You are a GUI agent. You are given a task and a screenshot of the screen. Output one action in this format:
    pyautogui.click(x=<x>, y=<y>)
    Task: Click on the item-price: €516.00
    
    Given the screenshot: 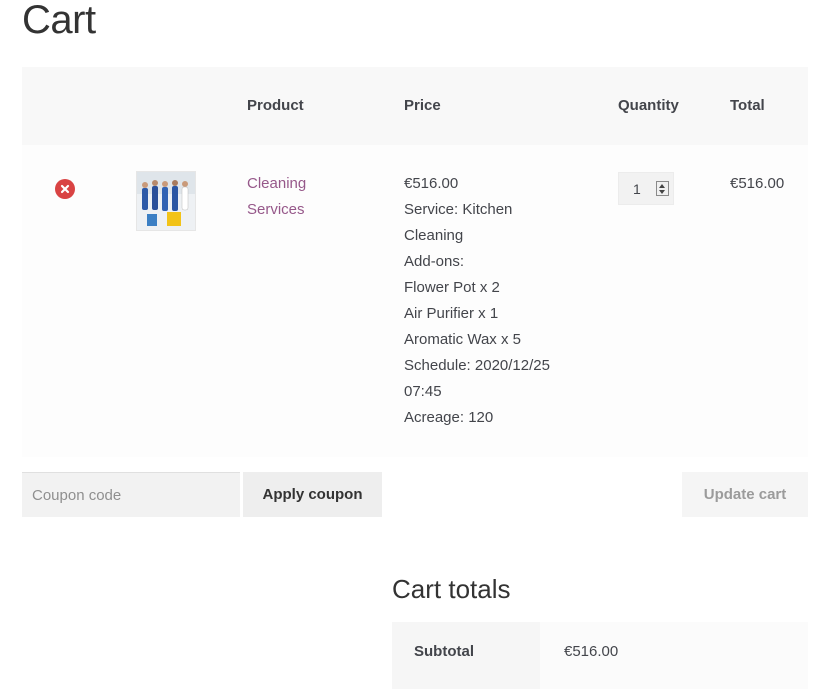 What is the action you would take?
    pyautogui.click(x=431, y=183)
    